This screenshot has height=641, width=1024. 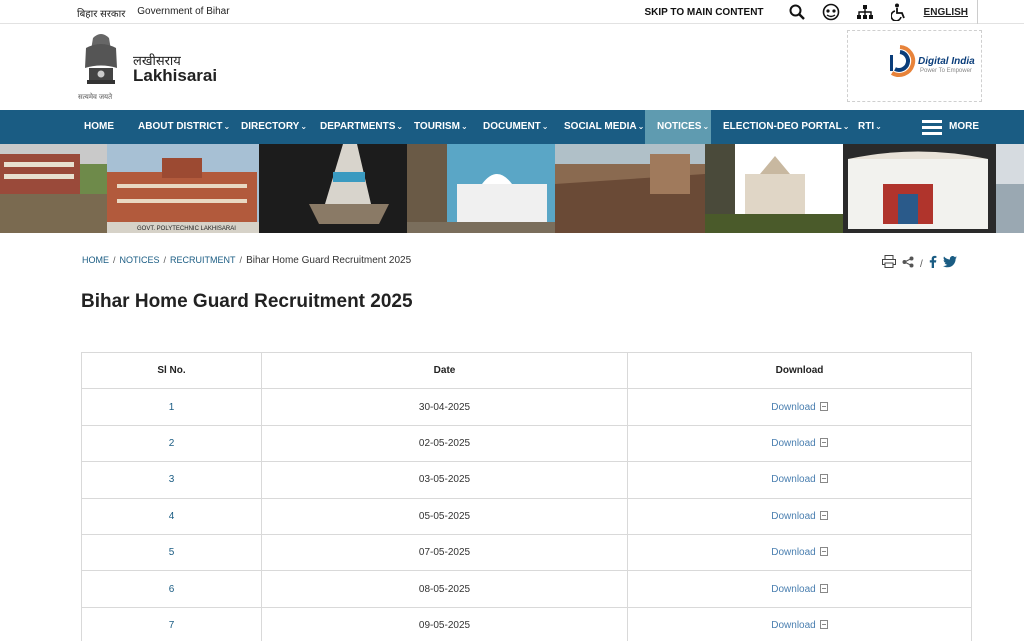 I want to click on cell-sl-no: 7, so click(x=171, y=623).